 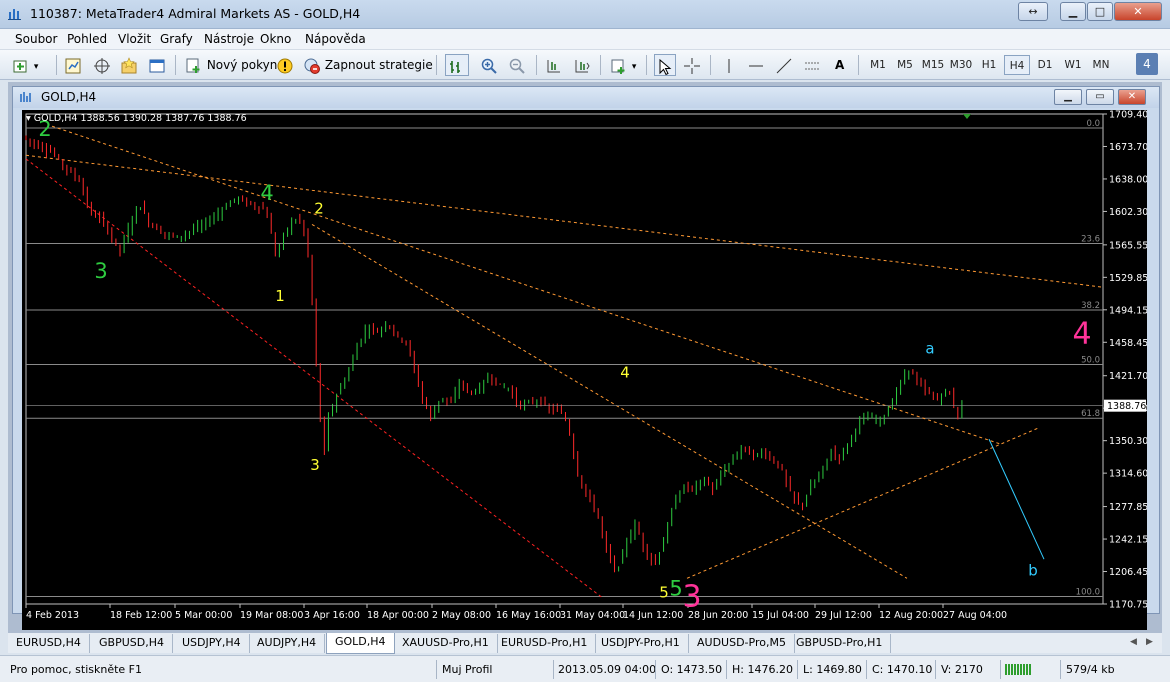 What do you see at coordinates (1090, 669) in the screenshot?
I see `status-traffic: 579/4 kb` at bounding box center [1090, 669].